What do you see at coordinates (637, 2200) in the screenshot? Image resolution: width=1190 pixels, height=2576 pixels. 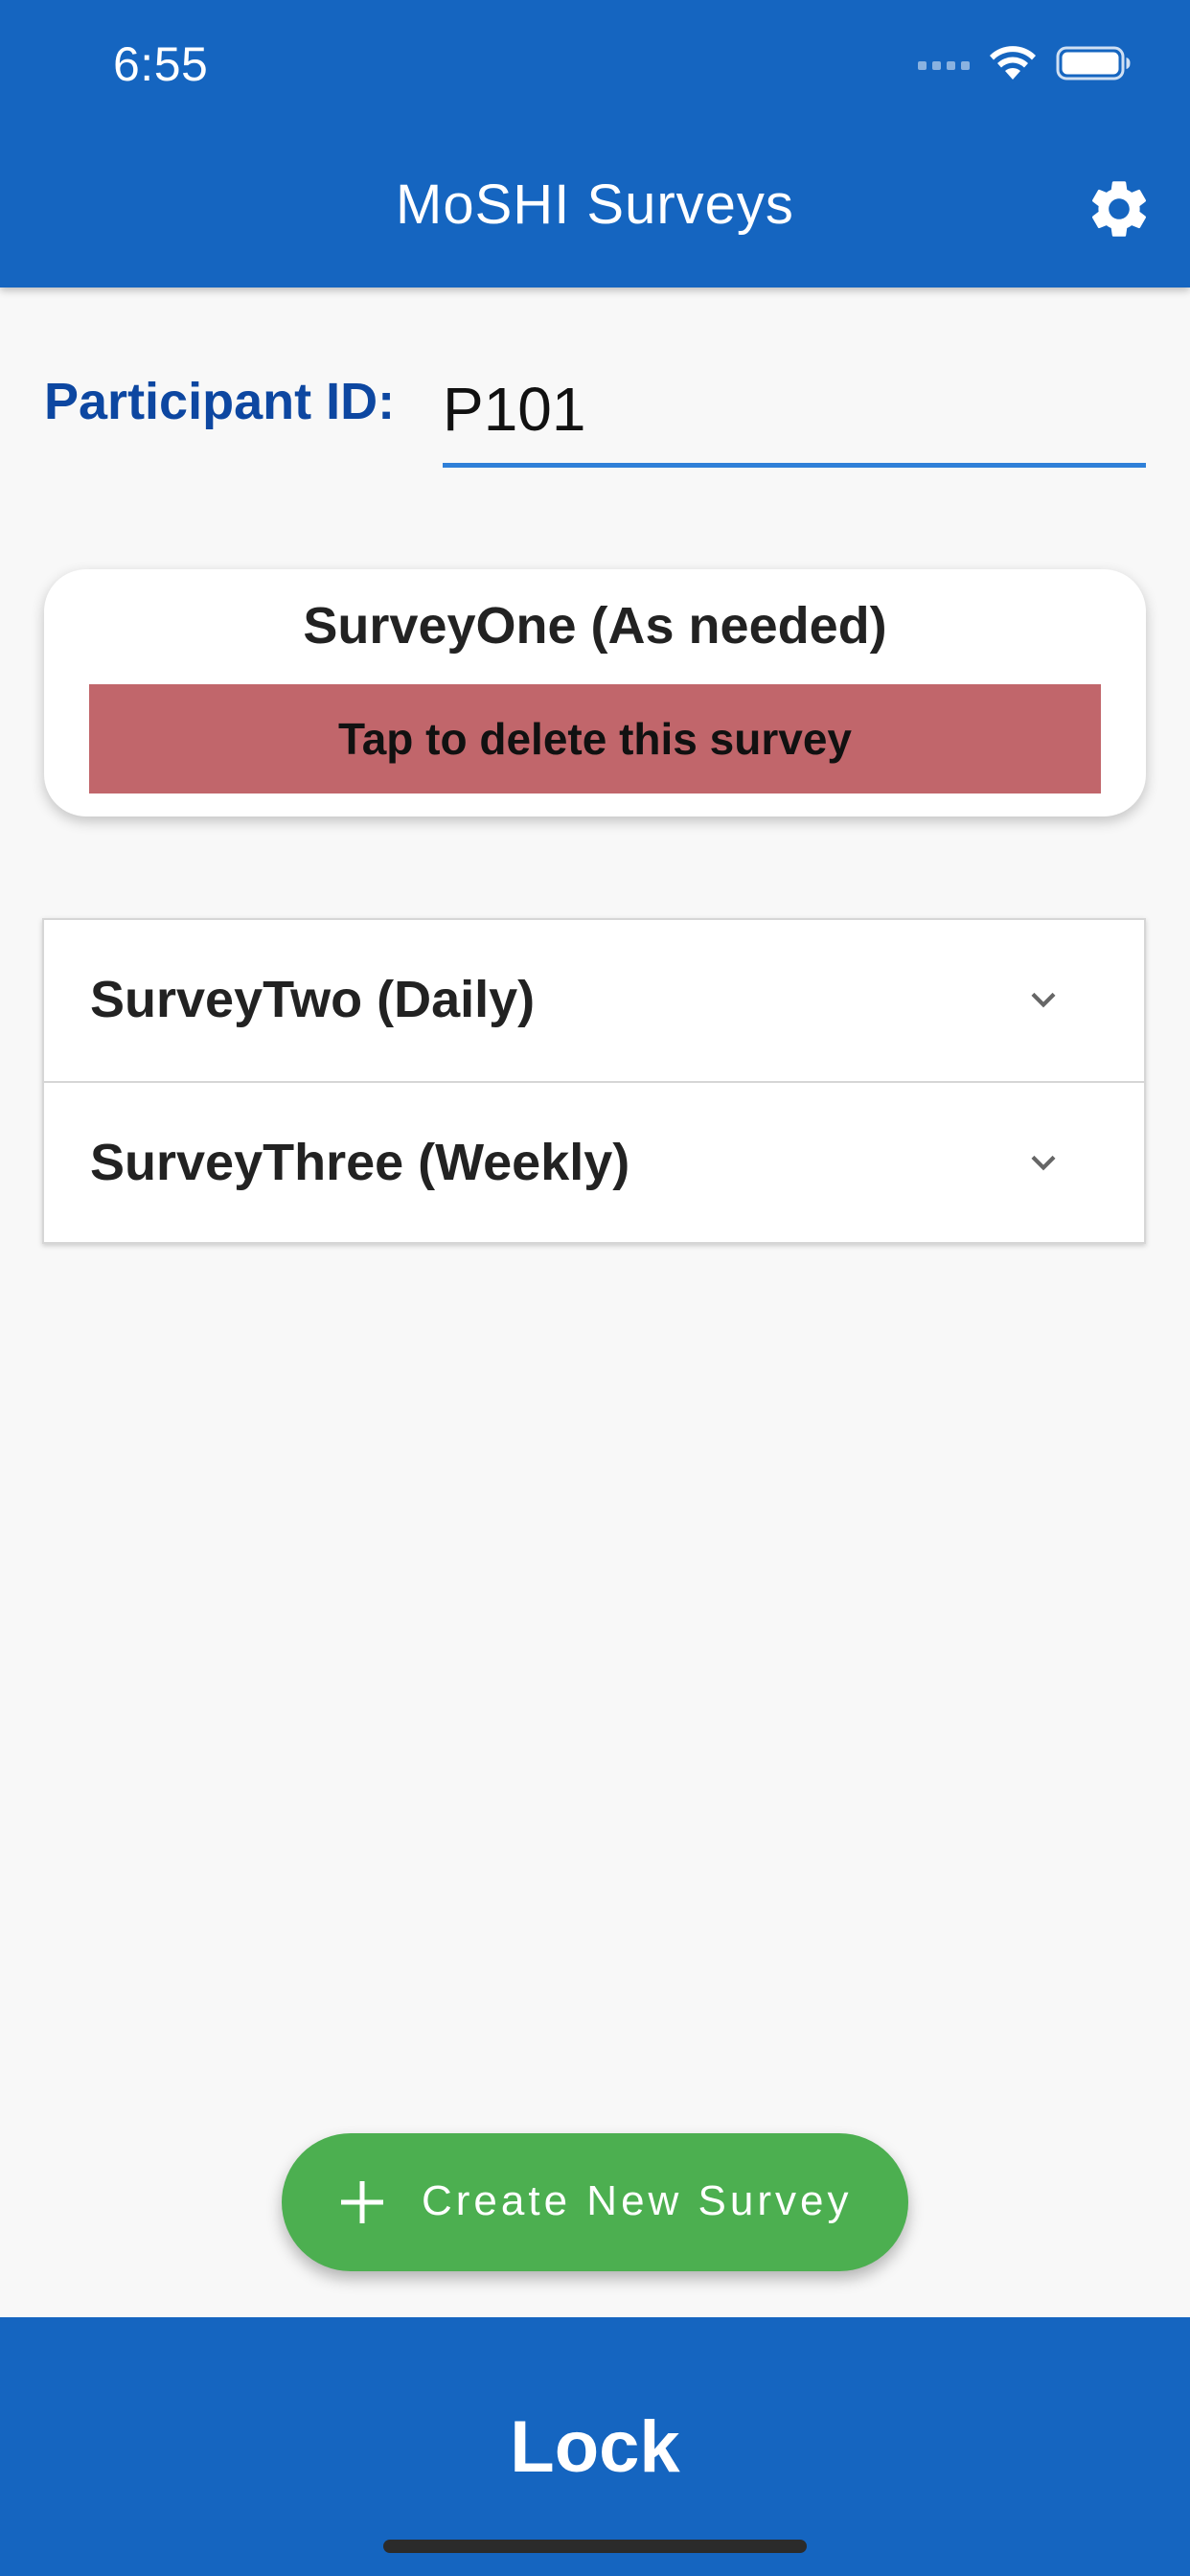 I see `create-new-survey-label: Create New Survey` at bounding box center [637, 2200].